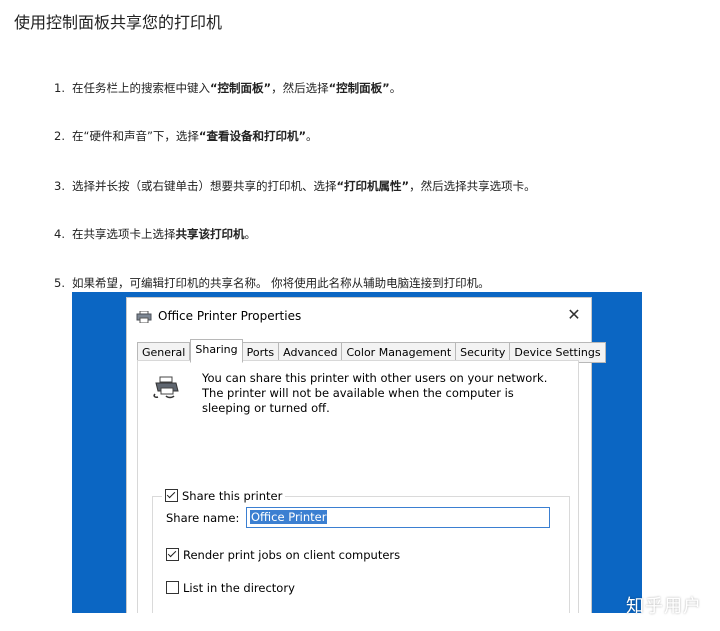  What do you see at coordinates (59, 234) in the screenshot?
I see `step-number: 4.` at bounding box center [59, 234].